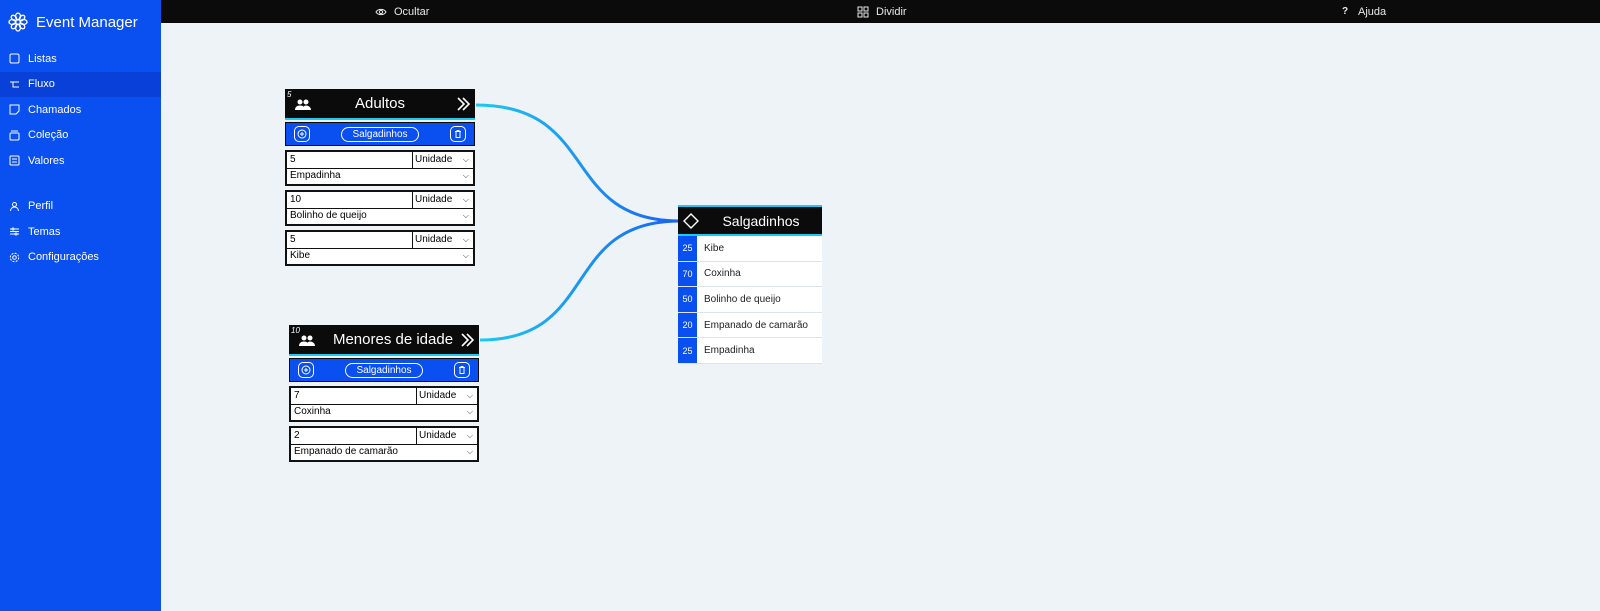 This screenshot has width=1600, height=611. What do you see at coordinates (14, 231) in the screenshot?
I see `themes-icon` at bounding box center [14, 231].